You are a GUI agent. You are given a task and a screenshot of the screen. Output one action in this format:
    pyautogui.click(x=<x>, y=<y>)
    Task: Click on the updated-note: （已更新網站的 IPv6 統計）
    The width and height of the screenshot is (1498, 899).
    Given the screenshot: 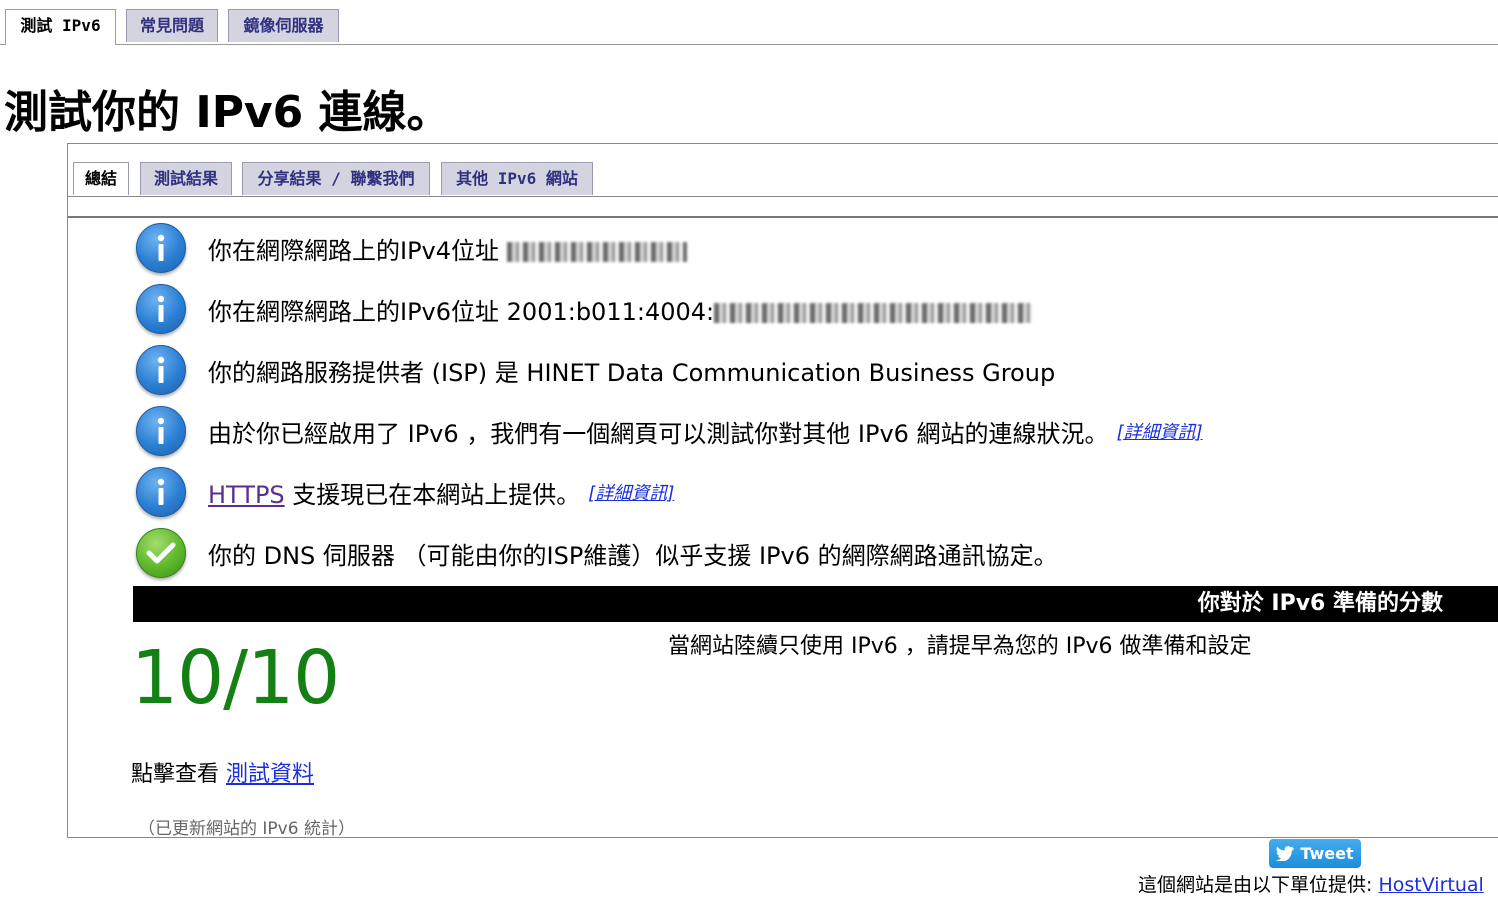 What is the action you would take?
    pyautogui.click(x=246, y=829)
    